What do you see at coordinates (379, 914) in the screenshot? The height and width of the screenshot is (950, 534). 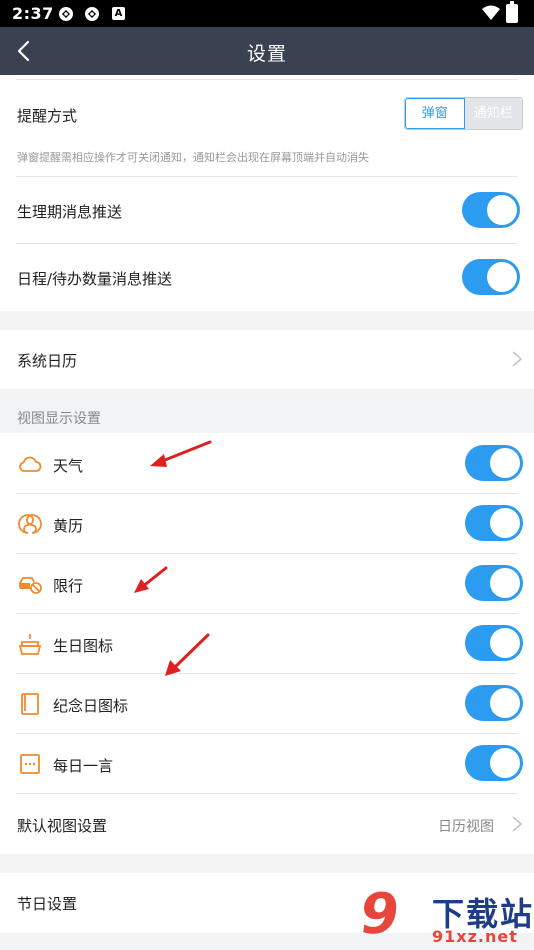 I see `watermark-logo-digits: 9` at bounding box center [379, 914].